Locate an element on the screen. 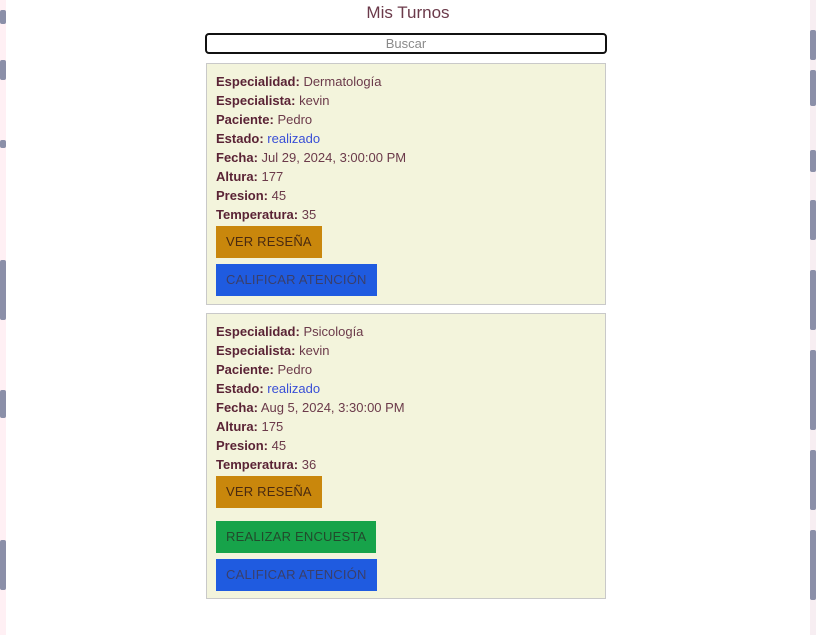 The height and width of the screenshot is (635, 816). fecha-value: Jul 29, 2024, 3:00:00 PM is located at coordinates (334, 157).